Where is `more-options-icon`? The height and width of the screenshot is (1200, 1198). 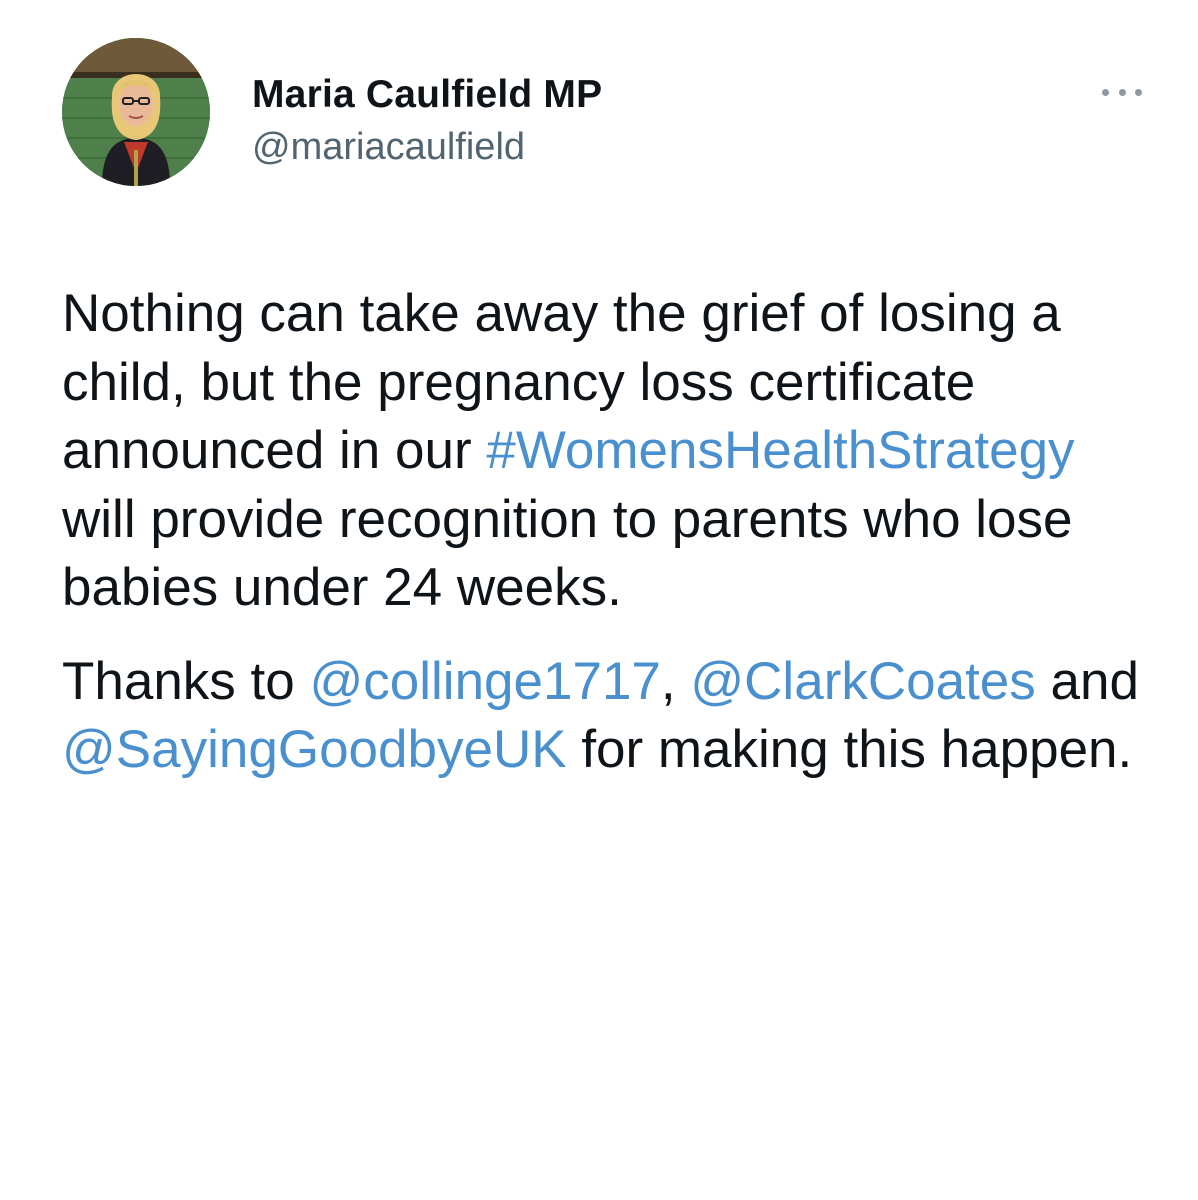
more-options-icon is located at coordinates (1122, 92).